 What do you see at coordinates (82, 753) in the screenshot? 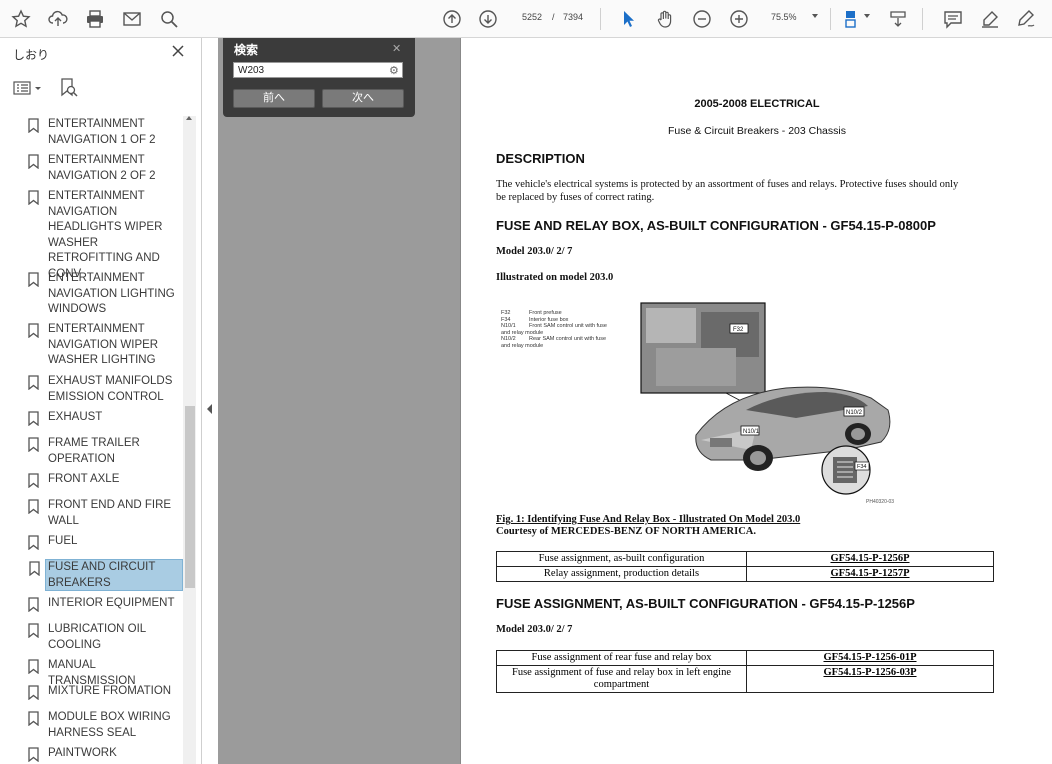
I see `bookmark-label: PAINTWORK` at bounding box center [82, 753].